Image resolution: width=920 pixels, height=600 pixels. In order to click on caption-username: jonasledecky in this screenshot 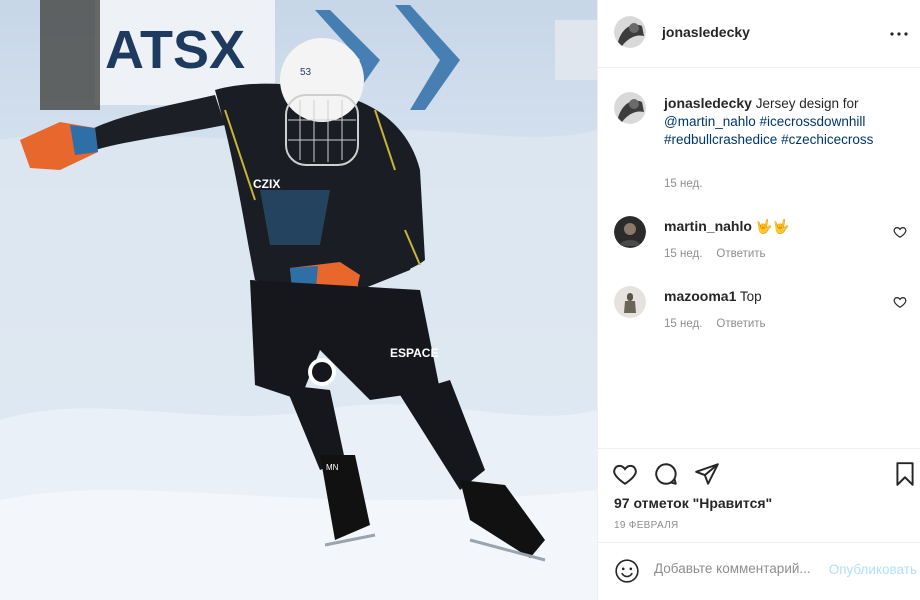, I will do `click(708, 103)`.